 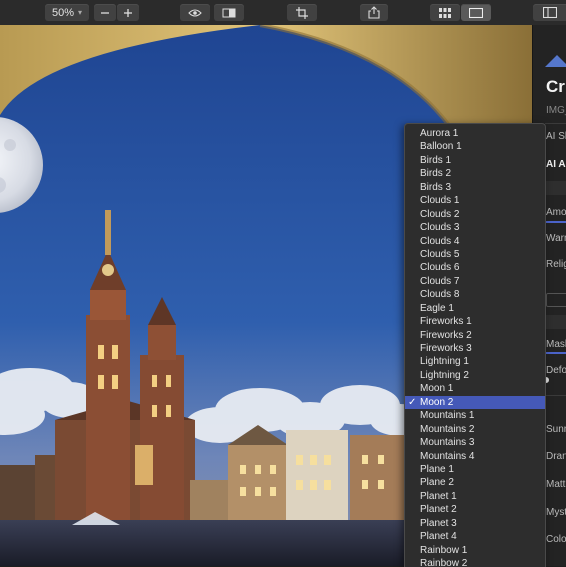 What do you see at coordinates (556, 344) in the screenshot?
I see `panel-label-mask: Mask` at bounding box center [556, 344].